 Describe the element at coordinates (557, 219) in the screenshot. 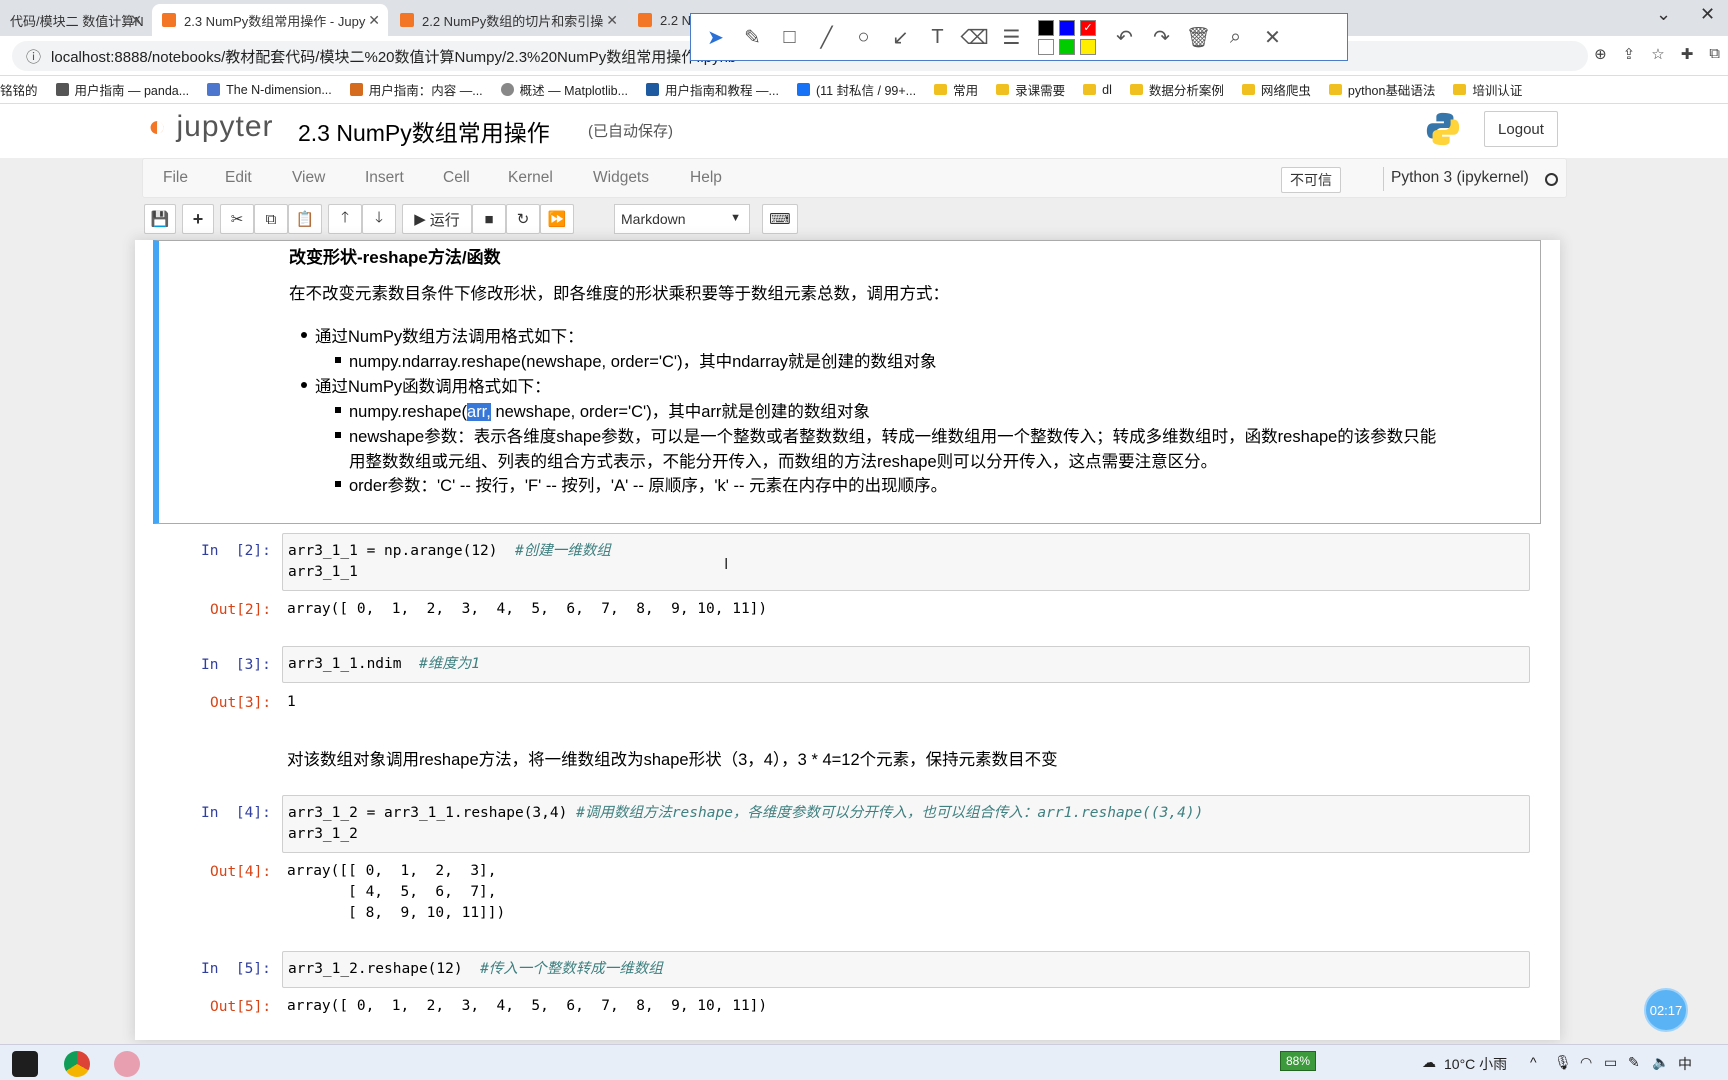

I see `restart-run-all-button: ⏩` at that location.